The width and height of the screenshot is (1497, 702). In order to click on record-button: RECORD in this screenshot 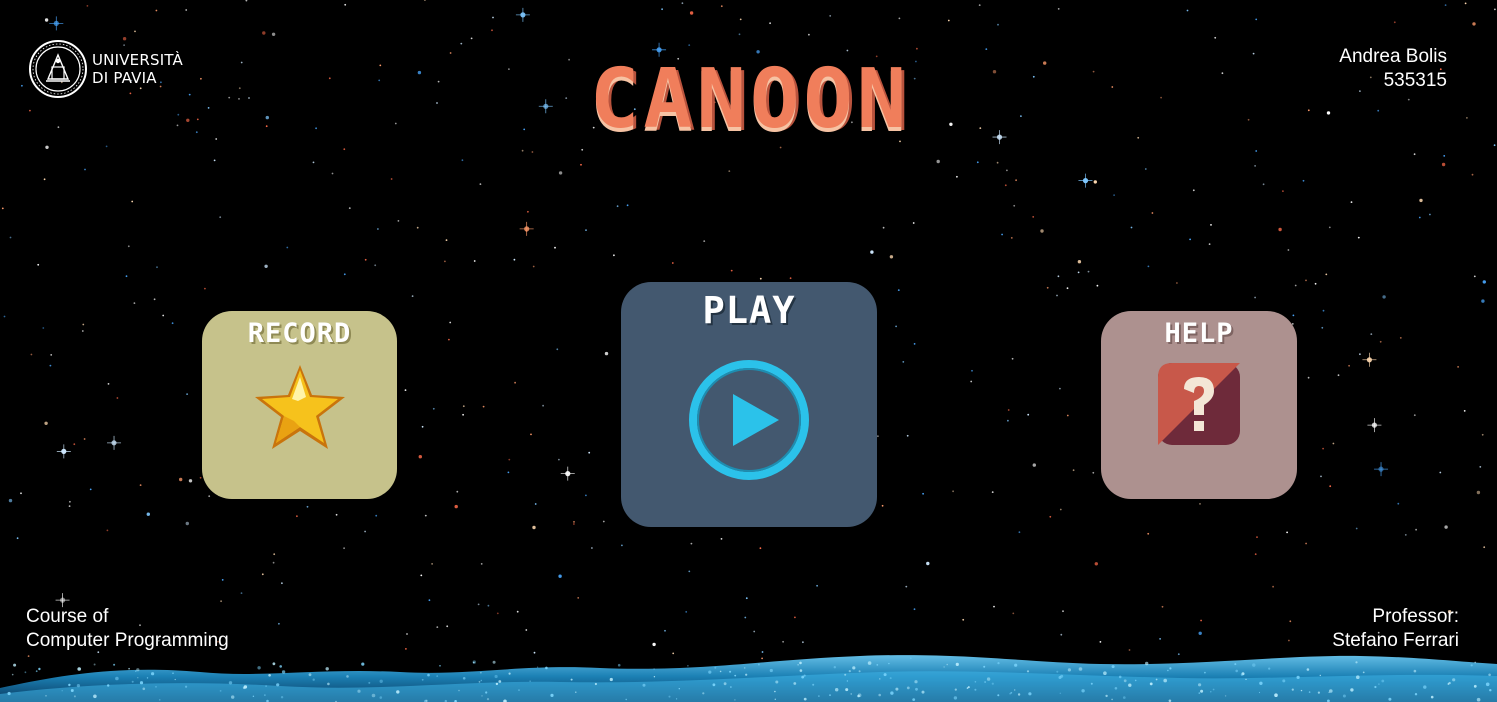, I will do `click(299, 405)`.